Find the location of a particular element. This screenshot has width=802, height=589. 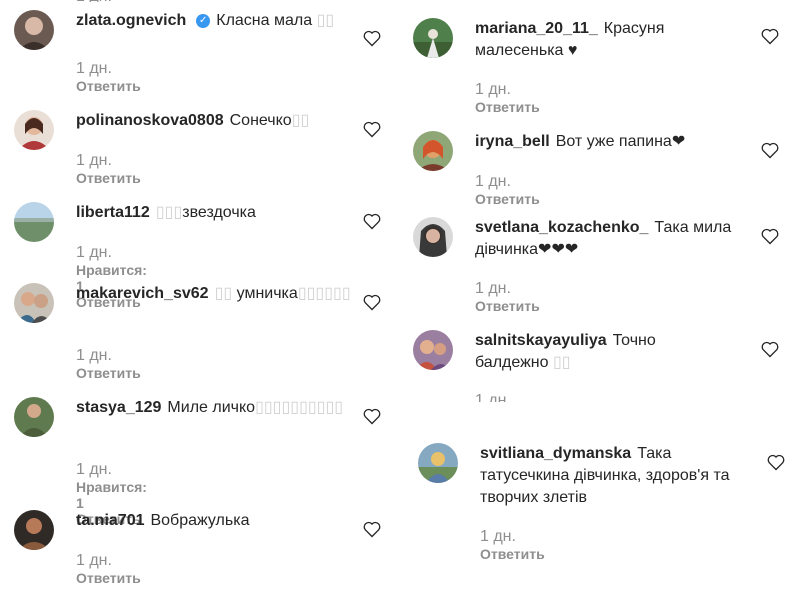

comment-text: звездочка is located at coordinates (219, 212).